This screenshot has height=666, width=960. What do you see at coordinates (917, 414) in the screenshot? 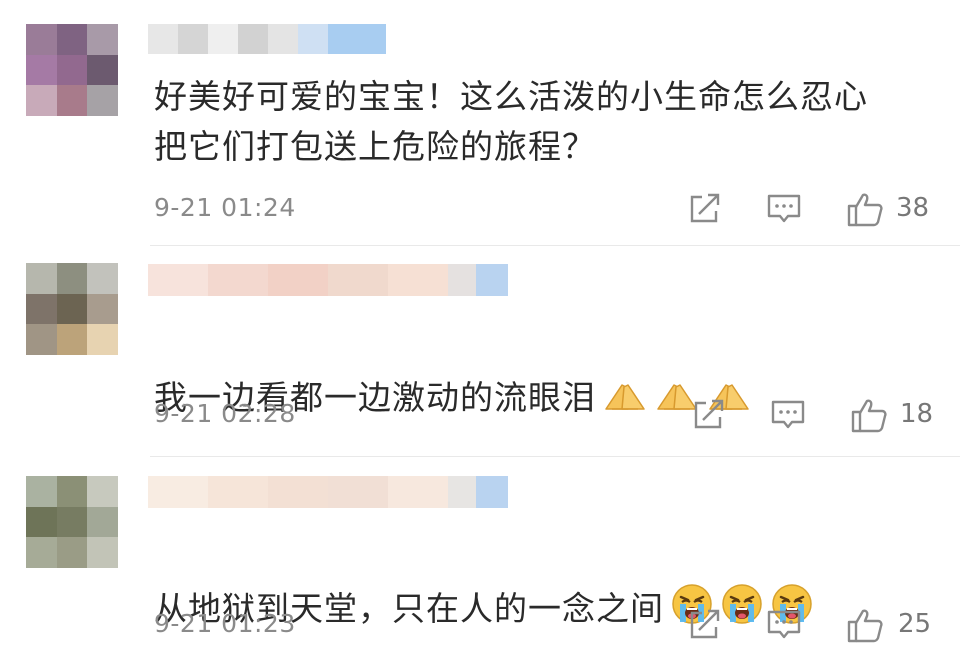
I see `like-count: 18` at bounding box center [917, 414].